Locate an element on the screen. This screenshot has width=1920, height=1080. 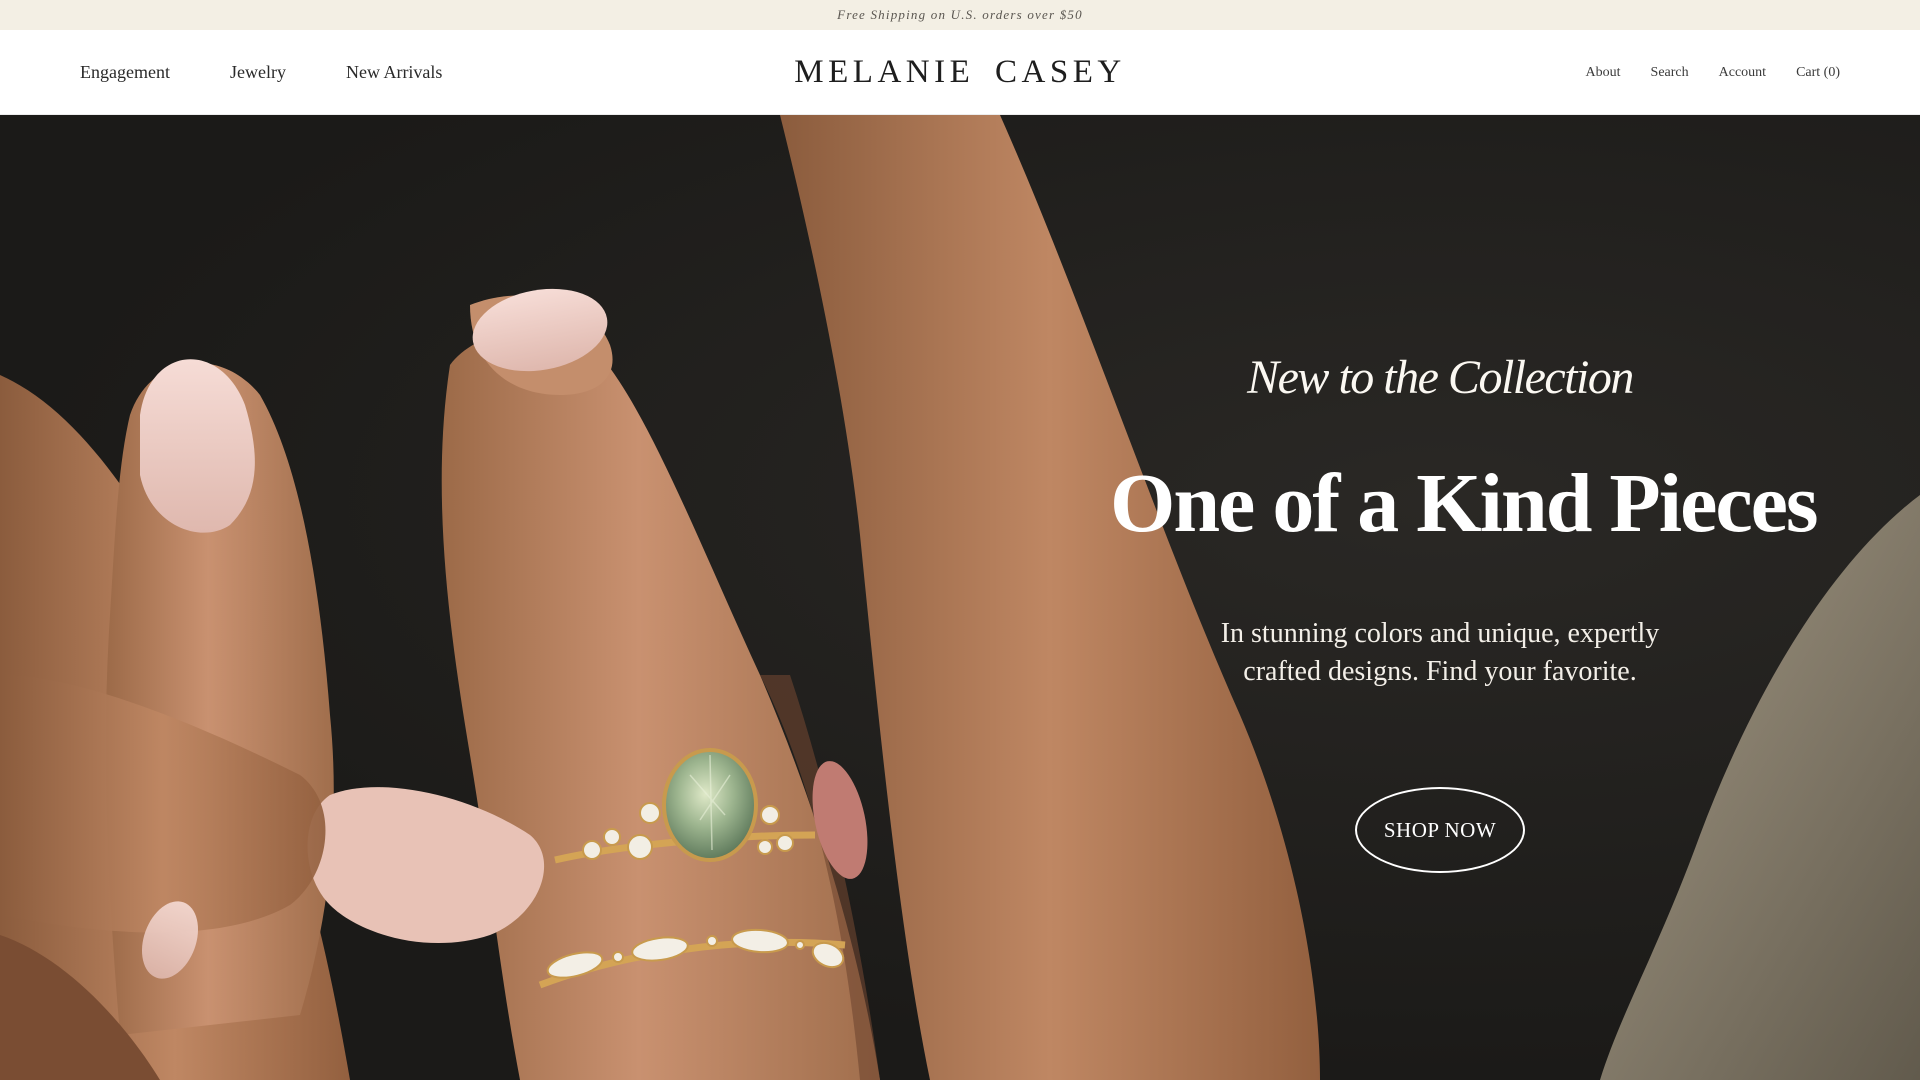
utility-nav: About Search Account Cart (0) is located at coordinates (1698, 72).